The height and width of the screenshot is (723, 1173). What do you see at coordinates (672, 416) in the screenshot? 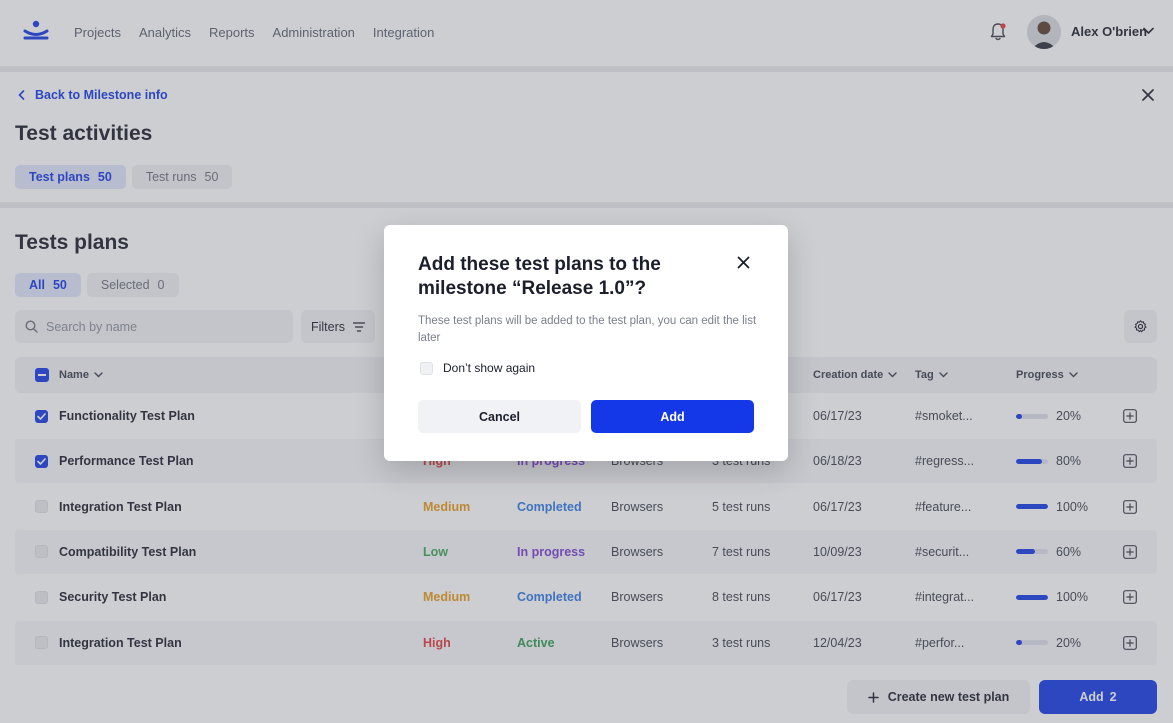
I see `confirm-add-button: Add` at bounding box center [672, 416].